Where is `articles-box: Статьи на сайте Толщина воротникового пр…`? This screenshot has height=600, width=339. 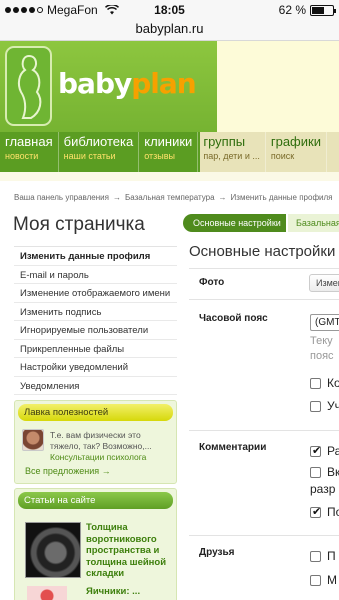
articles-box: Статьи на сайте Толщина воротникового пр… is located at coordinates (95, 544).